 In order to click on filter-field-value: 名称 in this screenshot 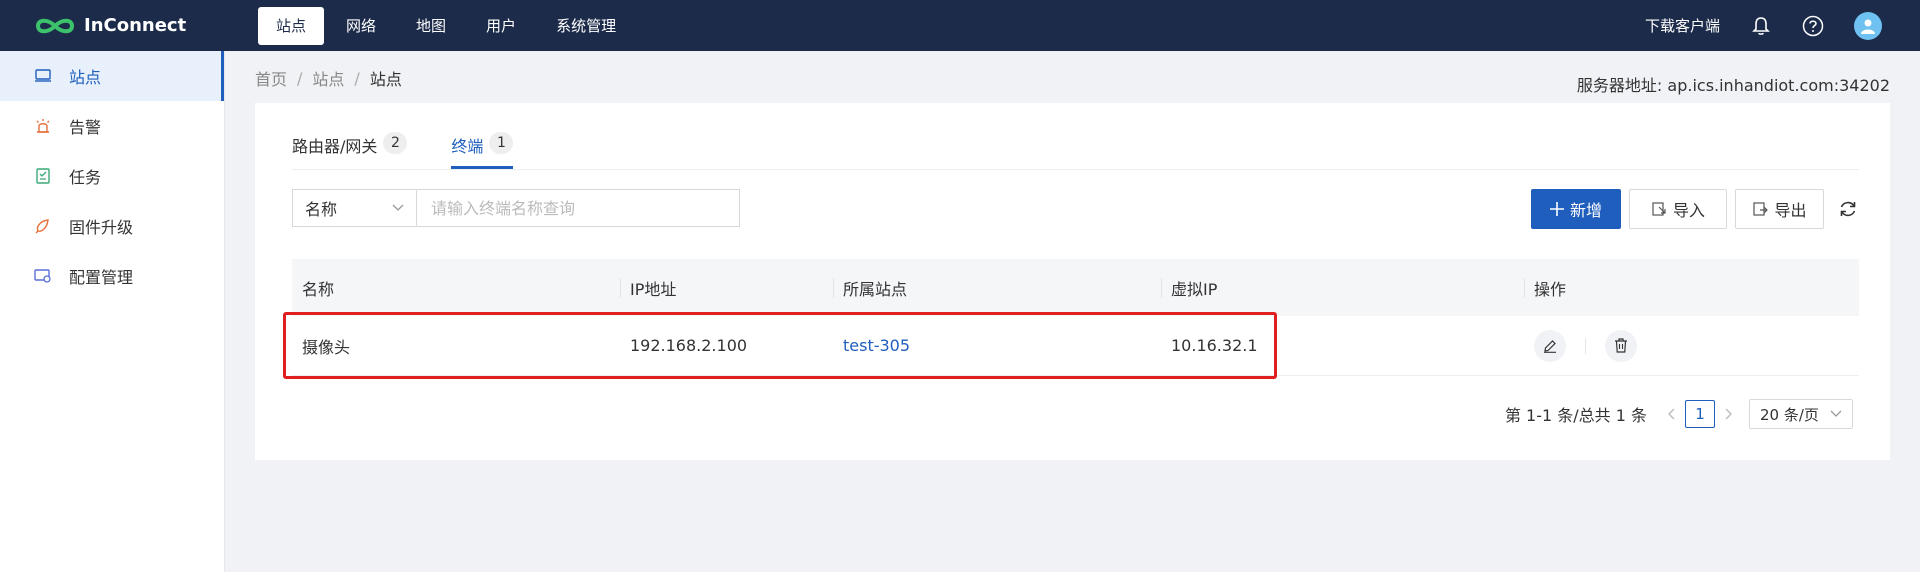, I will do `click(321, 209)`.